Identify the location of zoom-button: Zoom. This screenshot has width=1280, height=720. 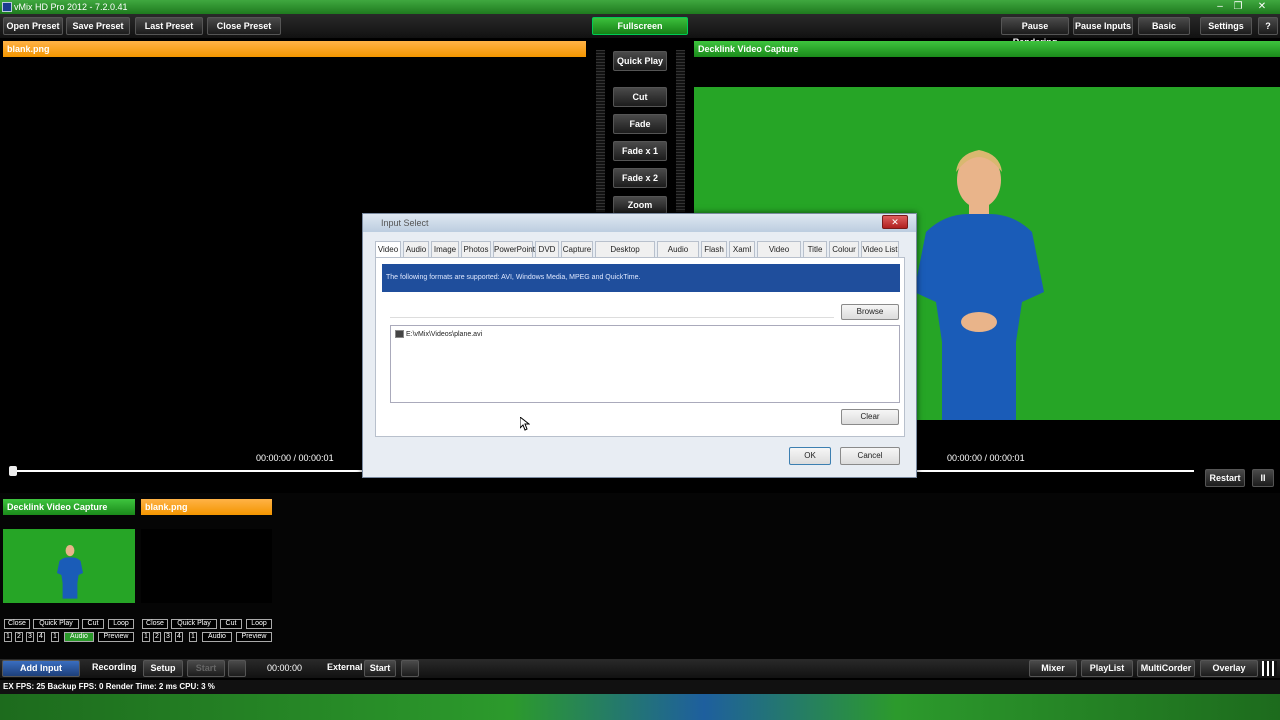
(640, 205).